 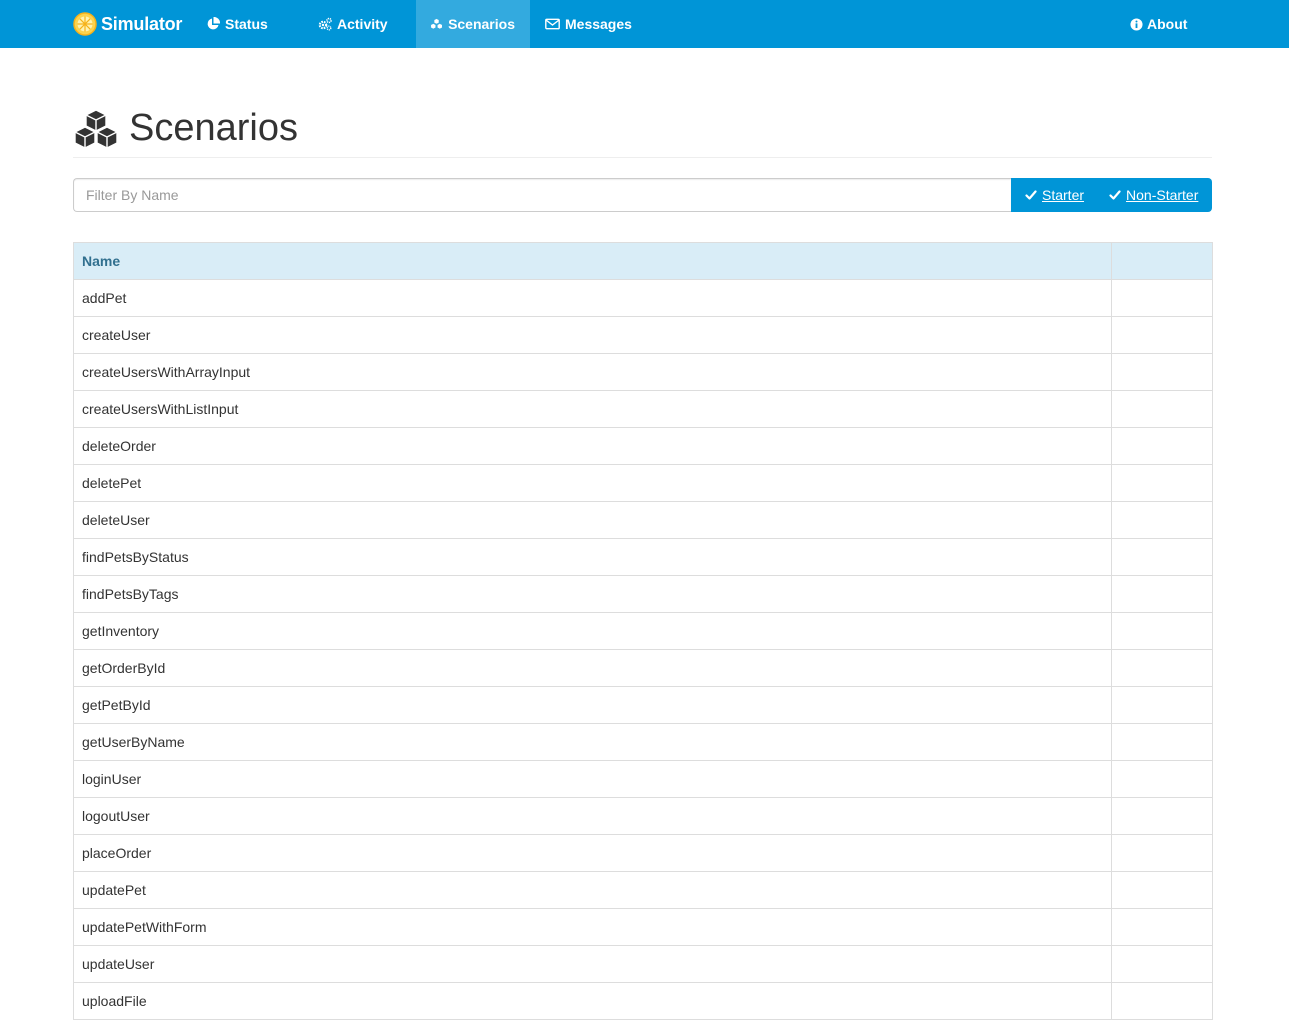 I want to click on table-row: updatePet, so click(x=642, y=890).